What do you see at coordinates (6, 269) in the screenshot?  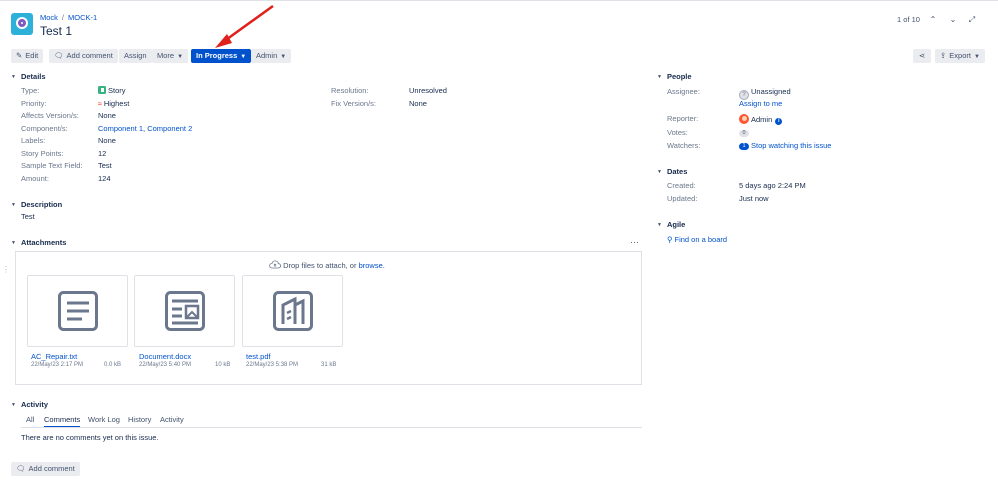 I see `drag-handle-icon: ⋮` at bounding box center [6, 269].